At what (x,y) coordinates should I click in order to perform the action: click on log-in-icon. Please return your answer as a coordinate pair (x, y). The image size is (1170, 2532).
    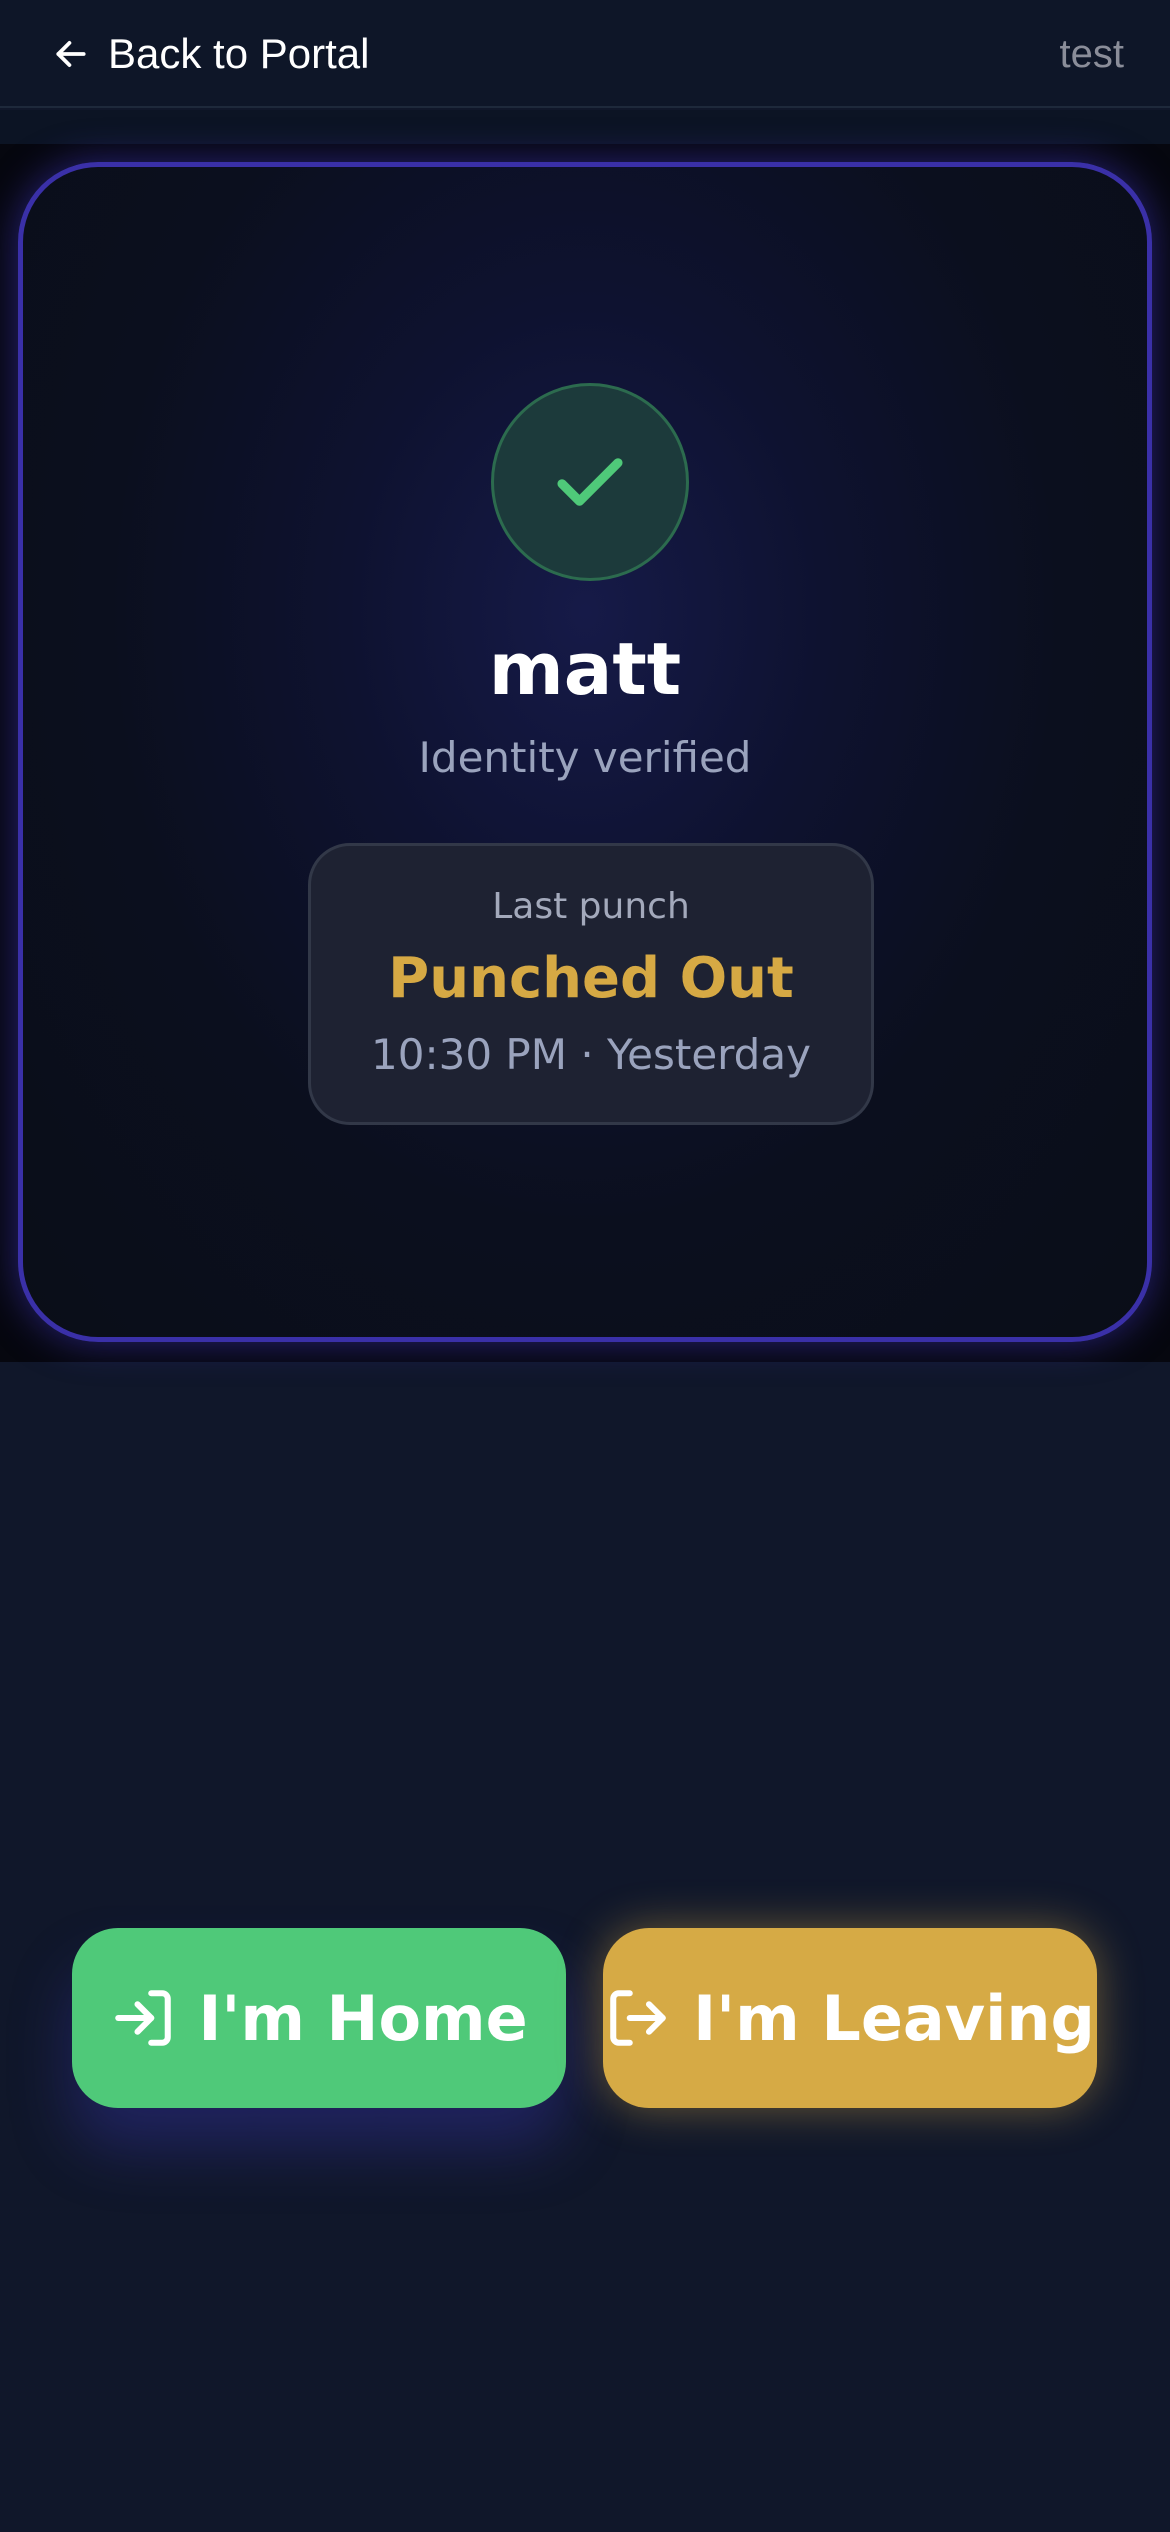
    Looking at the image, I should click on (143, 2018).